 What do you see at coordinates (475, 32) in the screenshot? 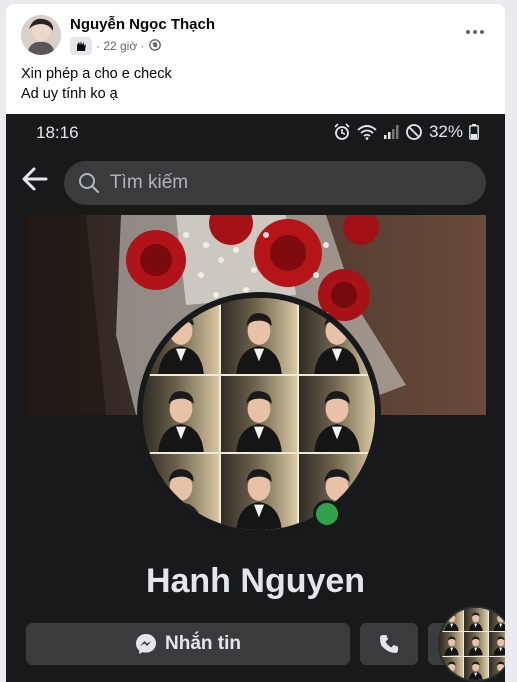
I see `more-options-icon` at bounding box center [475, 32].